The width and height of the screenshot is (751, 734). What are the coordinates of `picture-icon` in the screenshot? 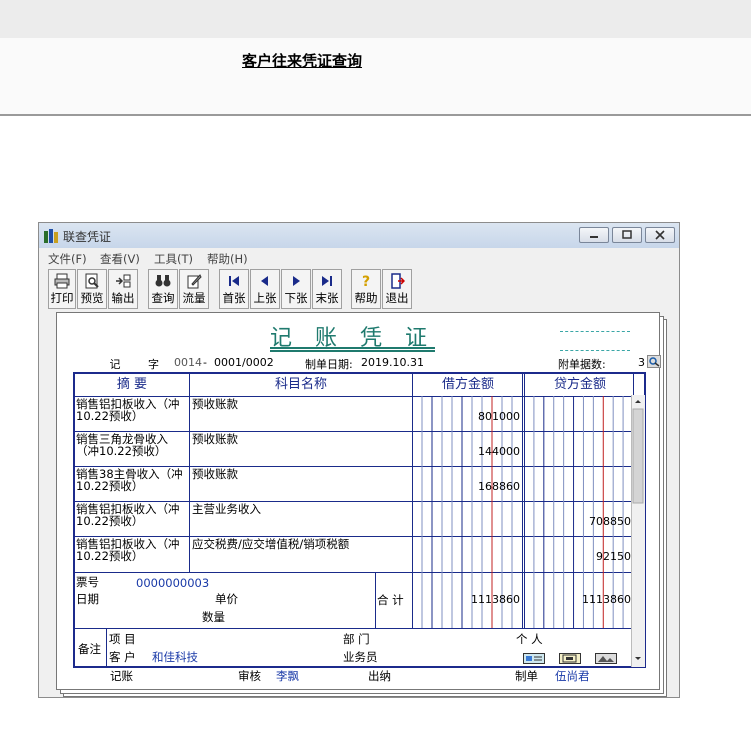 It's located at (606, 658).